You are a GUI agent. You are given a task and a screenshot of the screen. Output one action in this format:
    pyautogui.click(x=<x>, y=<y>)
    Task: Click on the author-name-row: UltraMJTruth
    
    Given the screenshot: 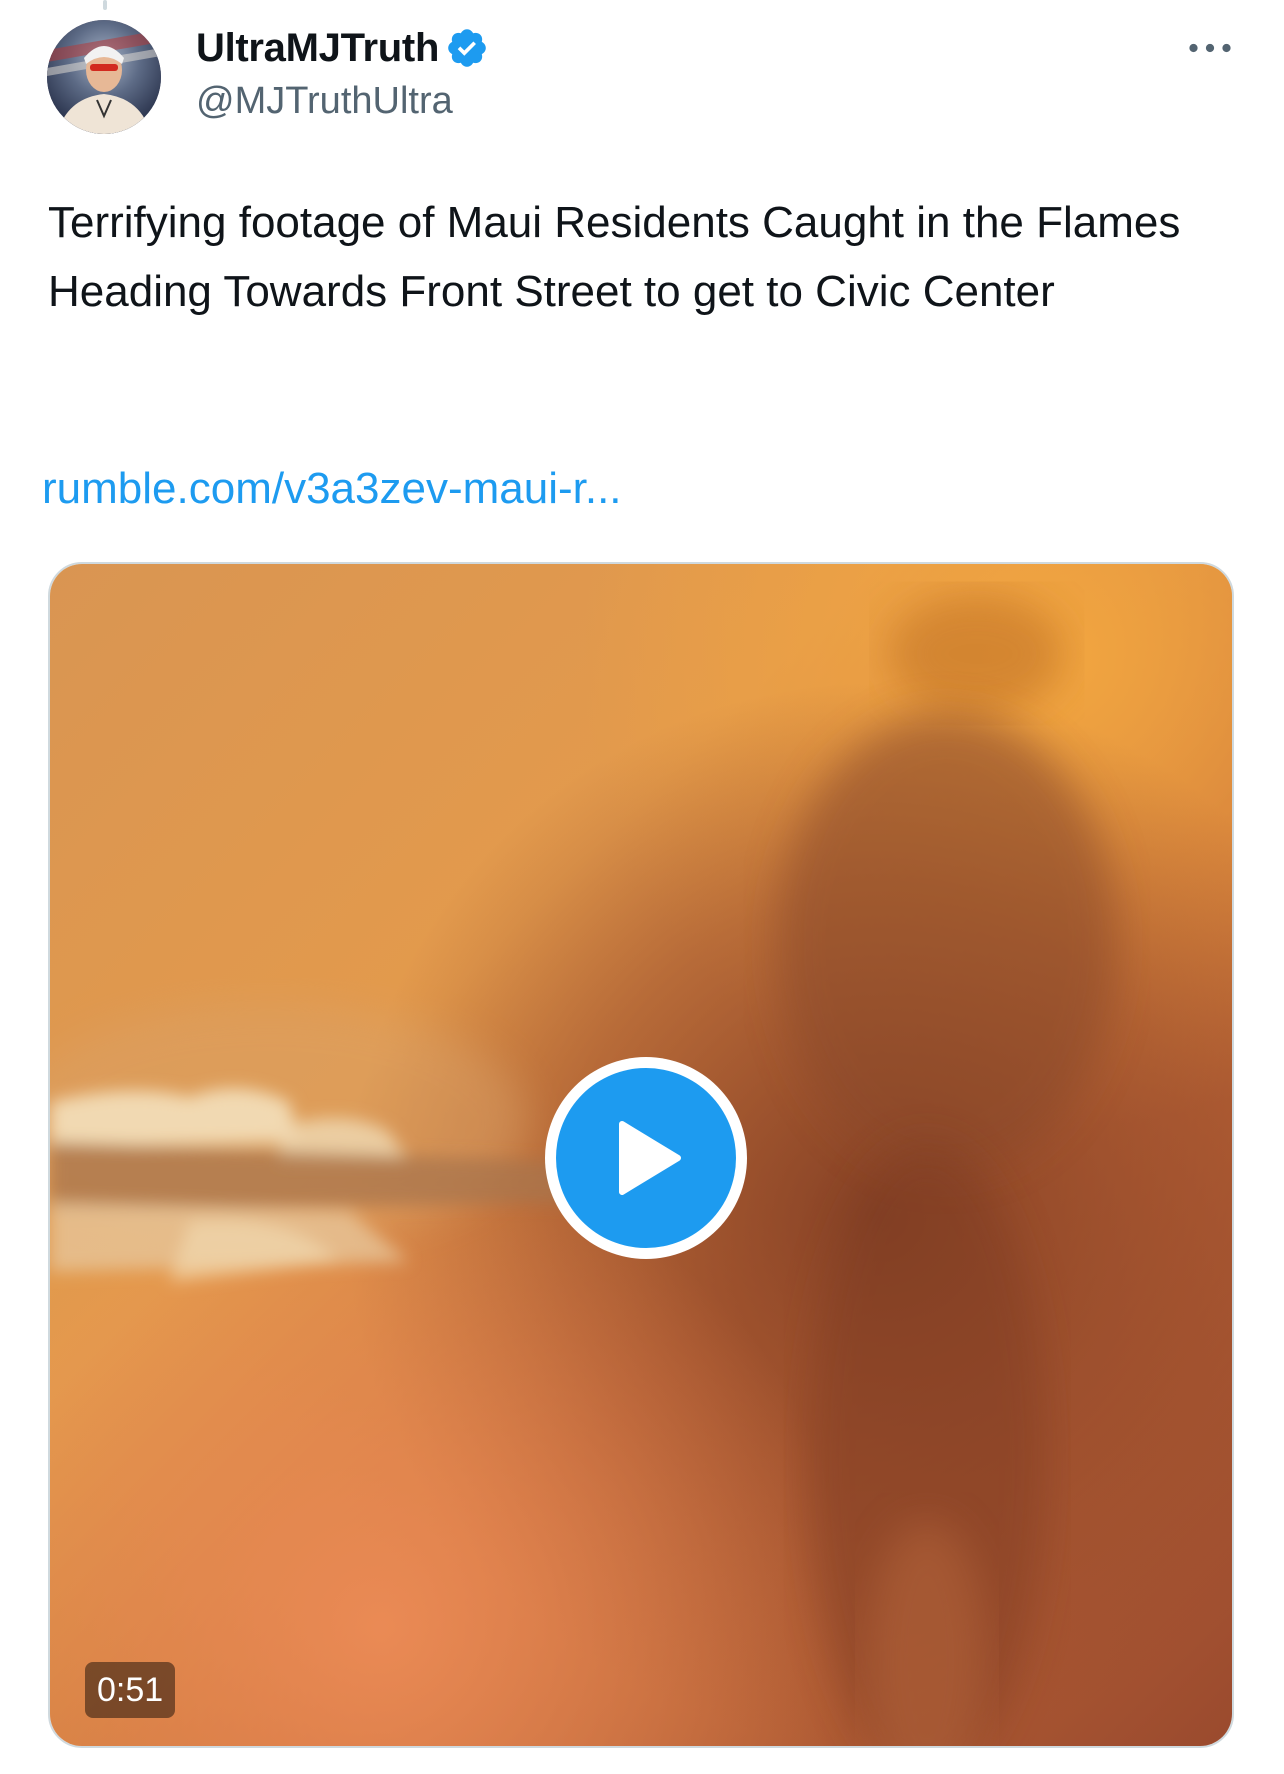 What is the action you would take?
    pyautogui.click(x=342, y=48)
    